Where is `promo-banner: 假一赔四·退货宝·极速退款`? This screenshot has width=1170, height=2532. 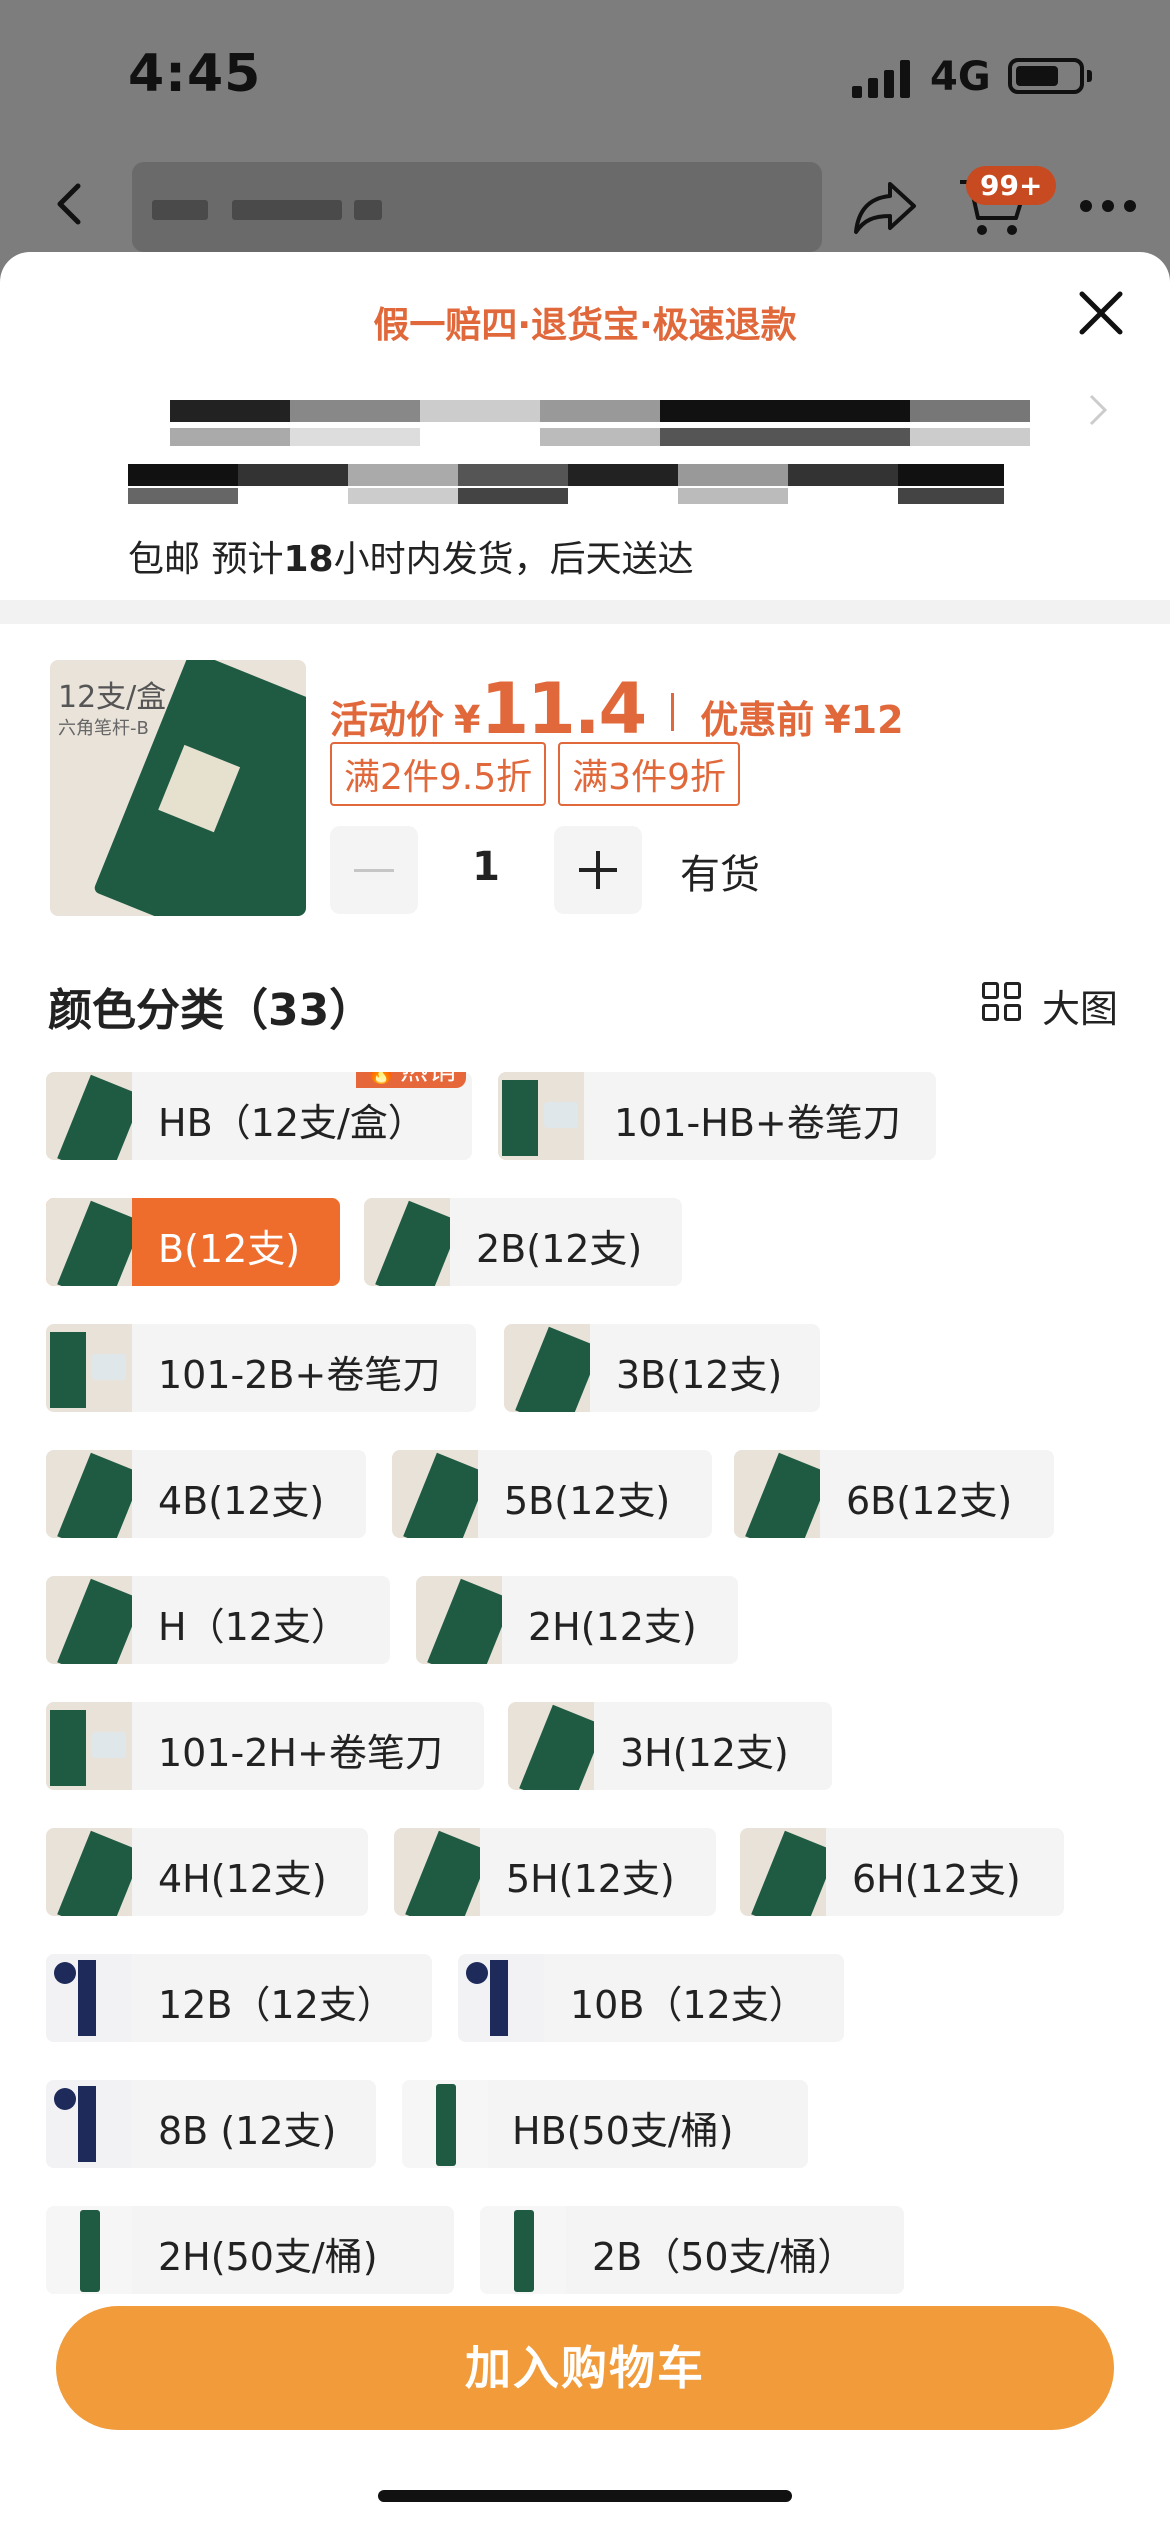 promo-banner: 假一赔四·退货宝·极速退款 is located at coordinates (585, 325).